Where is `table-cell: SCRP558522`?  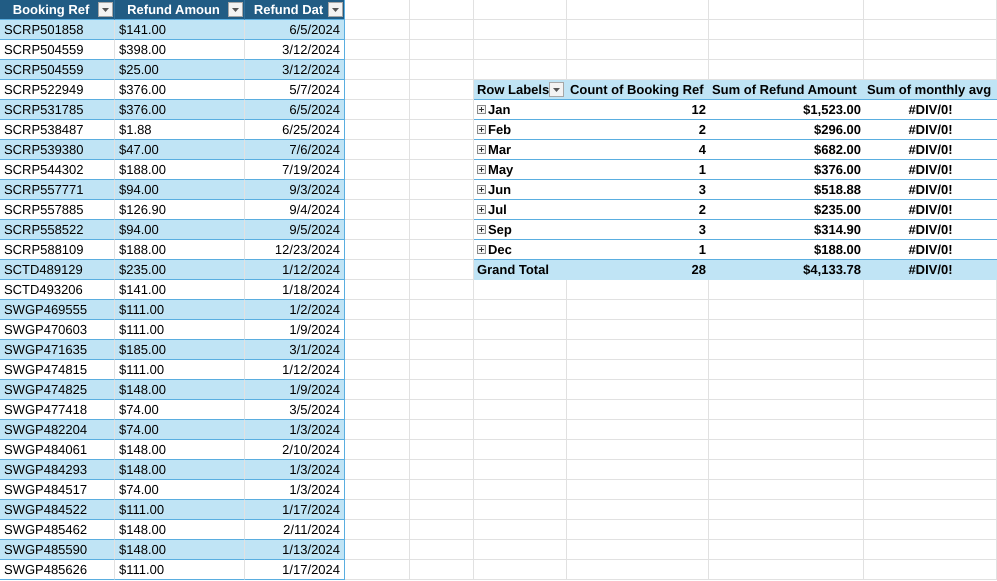
table-cell: SCRP558522 is located at coordinates (57, 230).